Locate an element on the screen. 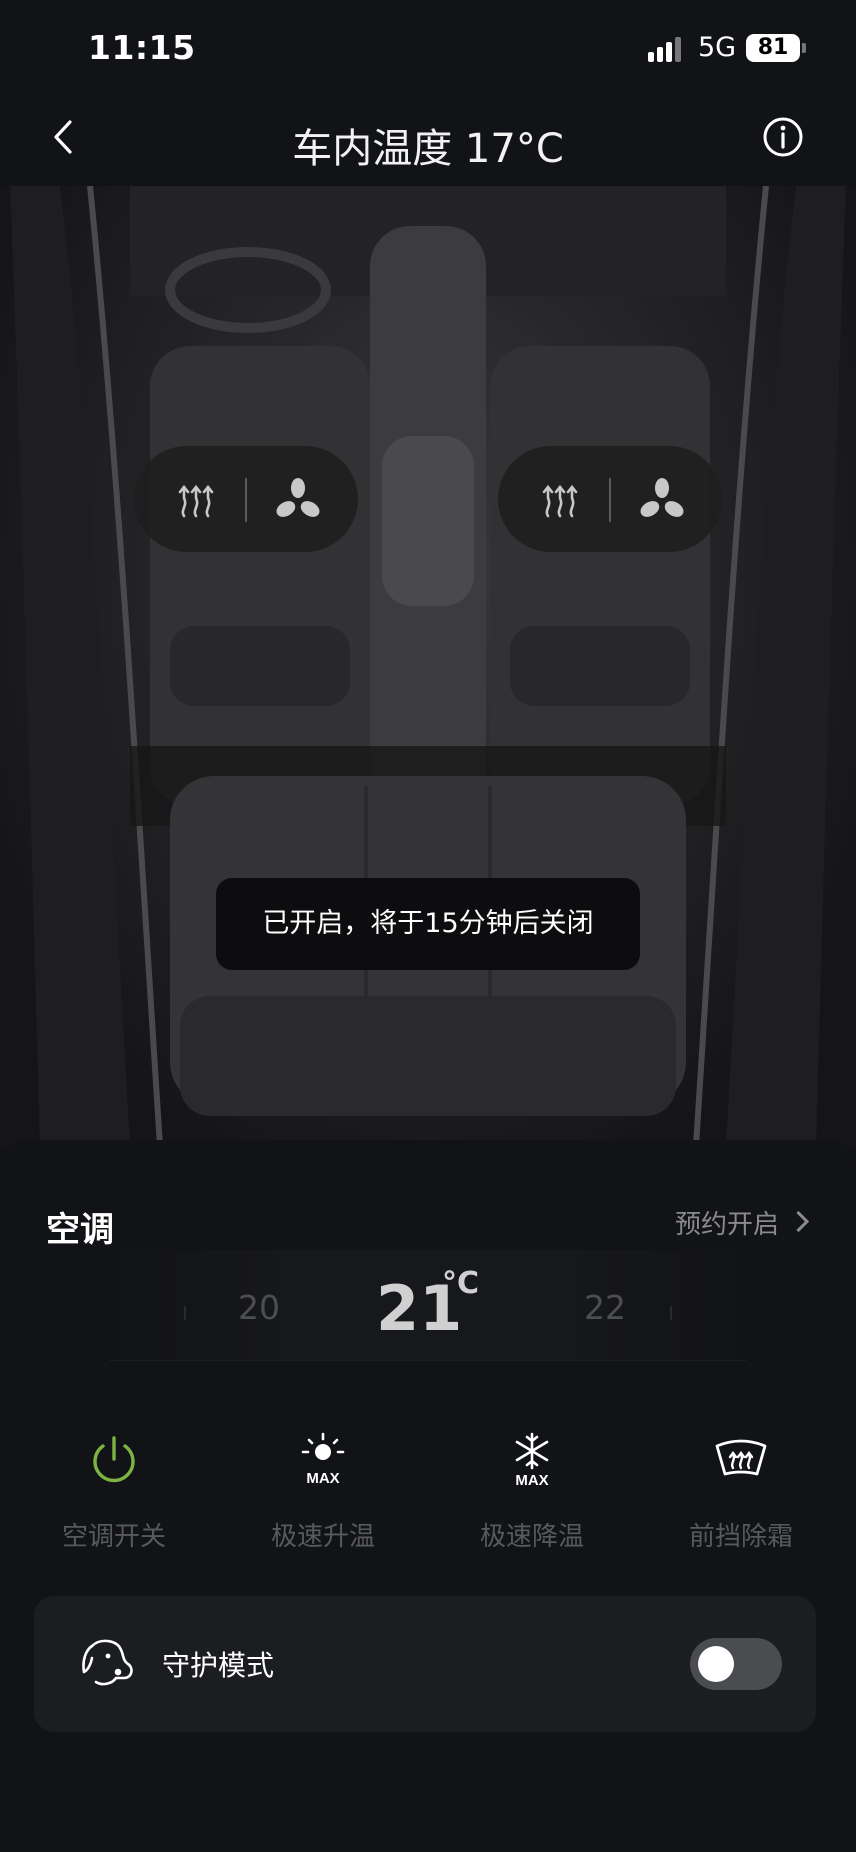 The image size is (856, 1852). rapid-heat-label: 极速升温 is located at coordinates (322, 1537).